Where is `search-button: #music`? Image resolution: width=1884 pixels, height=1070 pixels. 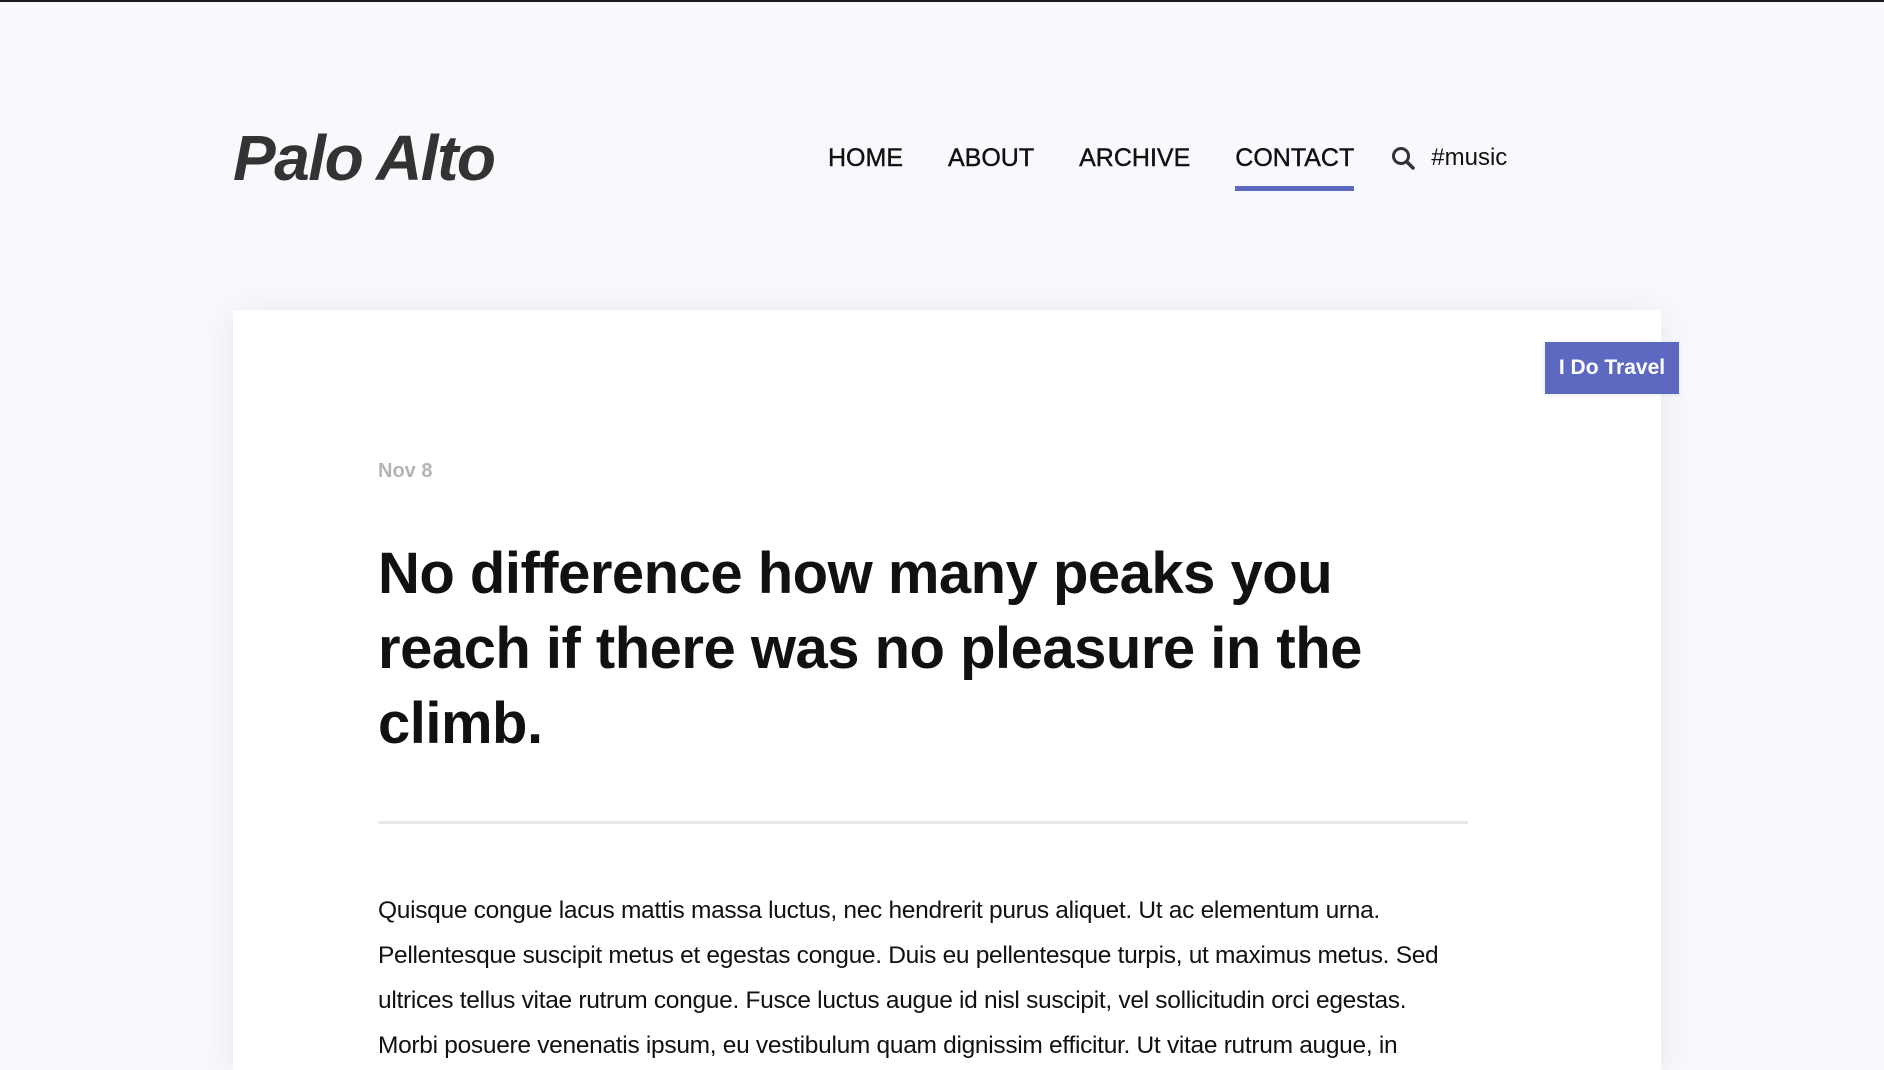 search-button: #music is located at coordinates (1449, 158).